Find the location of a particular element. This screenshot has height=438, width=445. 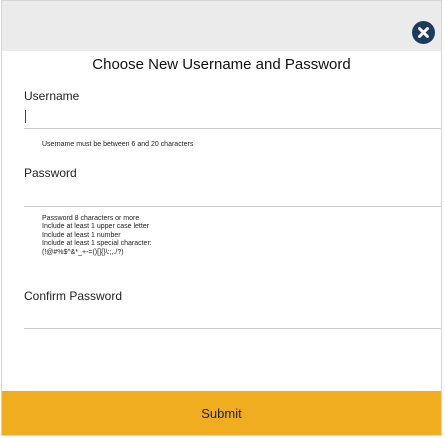

password-input is located at coordinates (232, 195).